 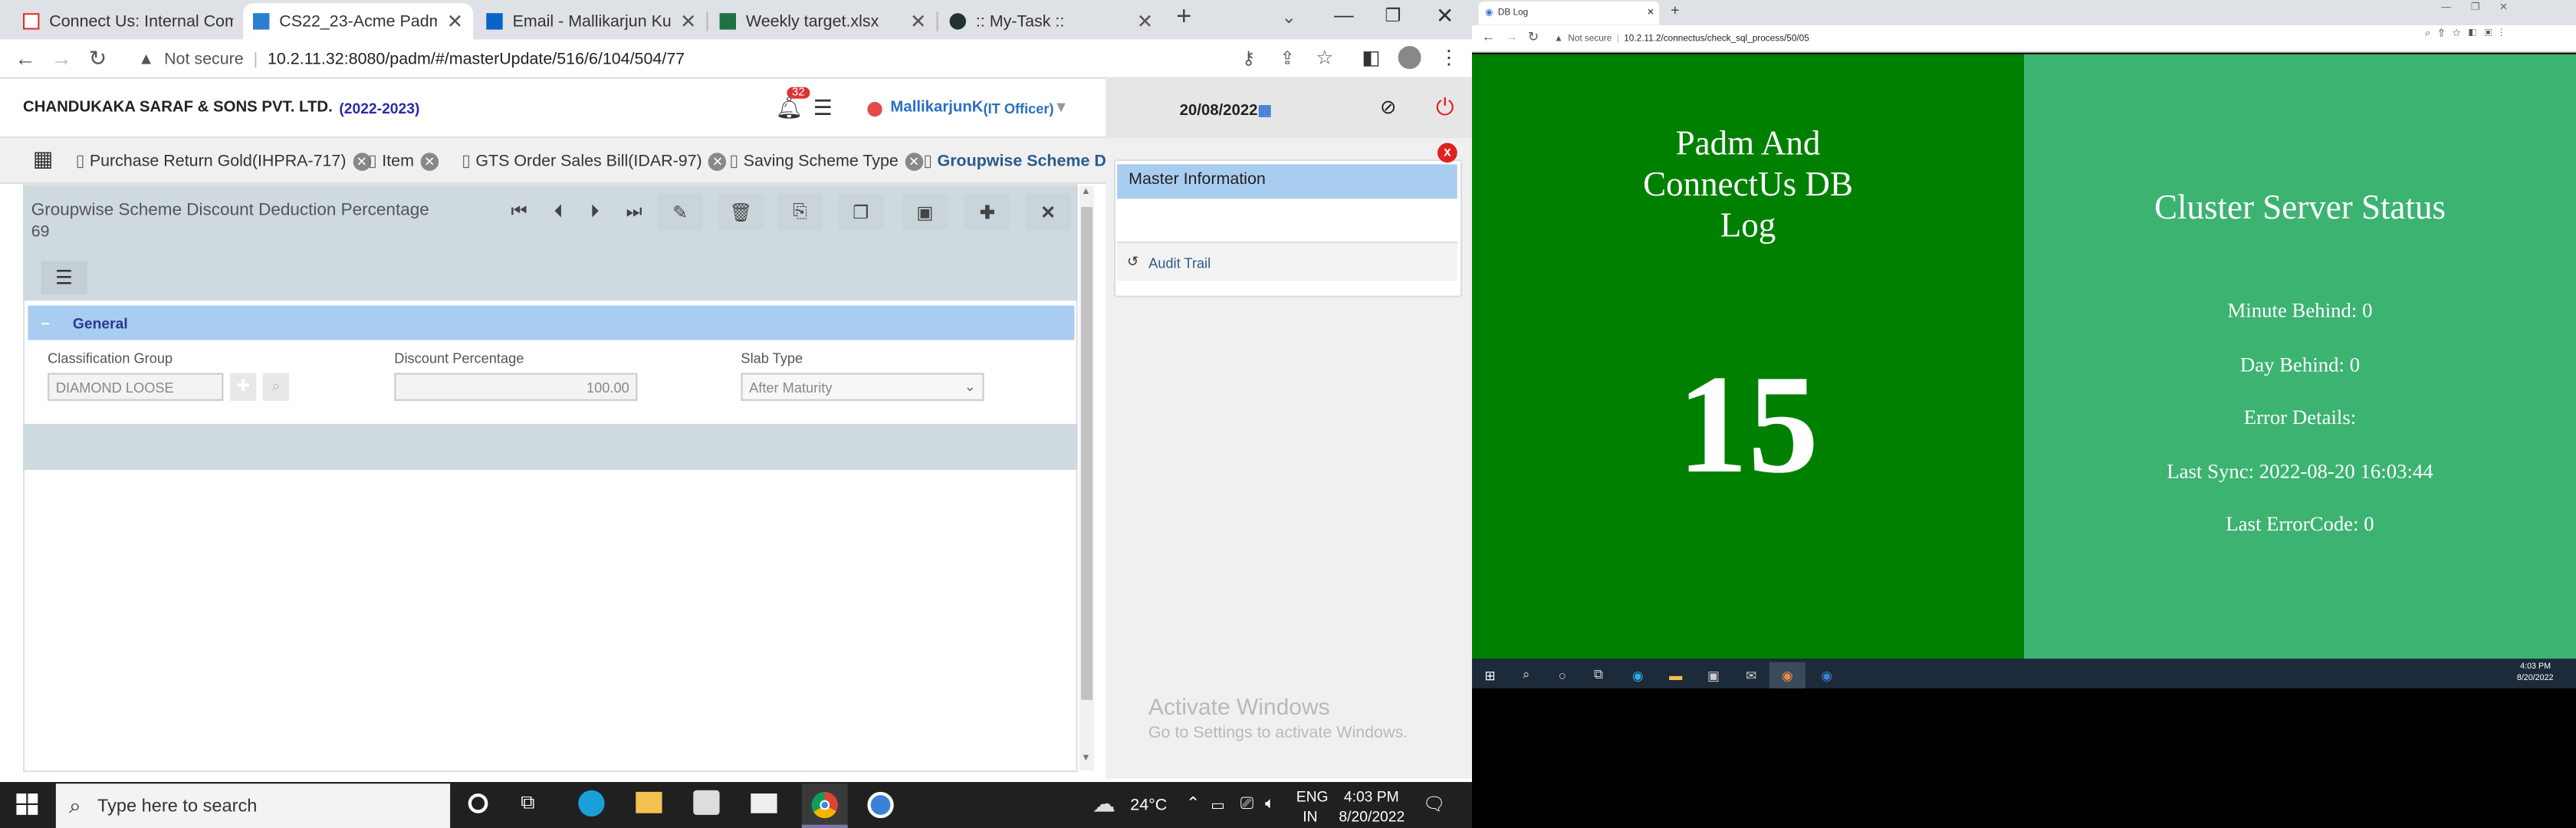 I want to click on browser-tab-dblog: ◉ DB Log ✕, so click(x=1569, y=14).